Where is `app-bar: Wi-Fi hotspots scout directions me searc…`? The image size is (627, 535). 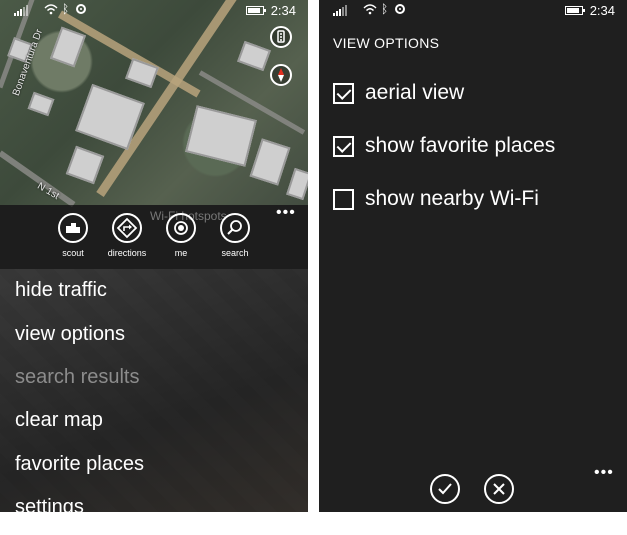
app-bar: Wi-Fi hotspots scout directions me searc… is located at coordinates (154, 237).